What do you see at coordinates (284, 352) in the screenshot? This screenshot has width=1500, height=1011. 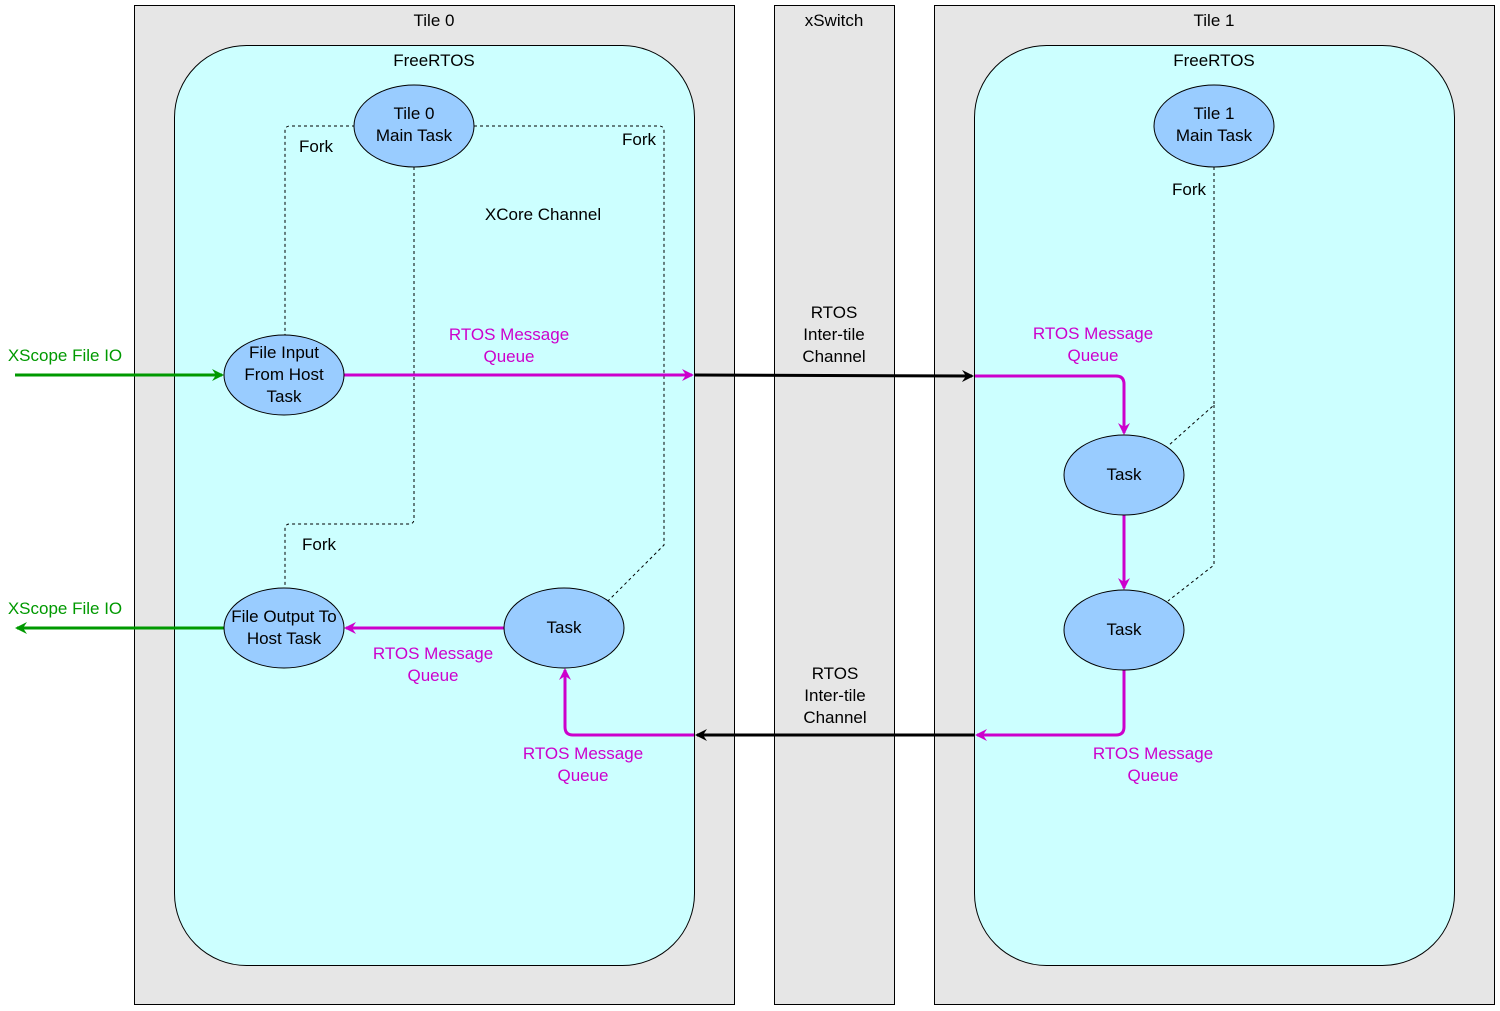 I see `task-label: File Input` at bounding box center [284, 352].